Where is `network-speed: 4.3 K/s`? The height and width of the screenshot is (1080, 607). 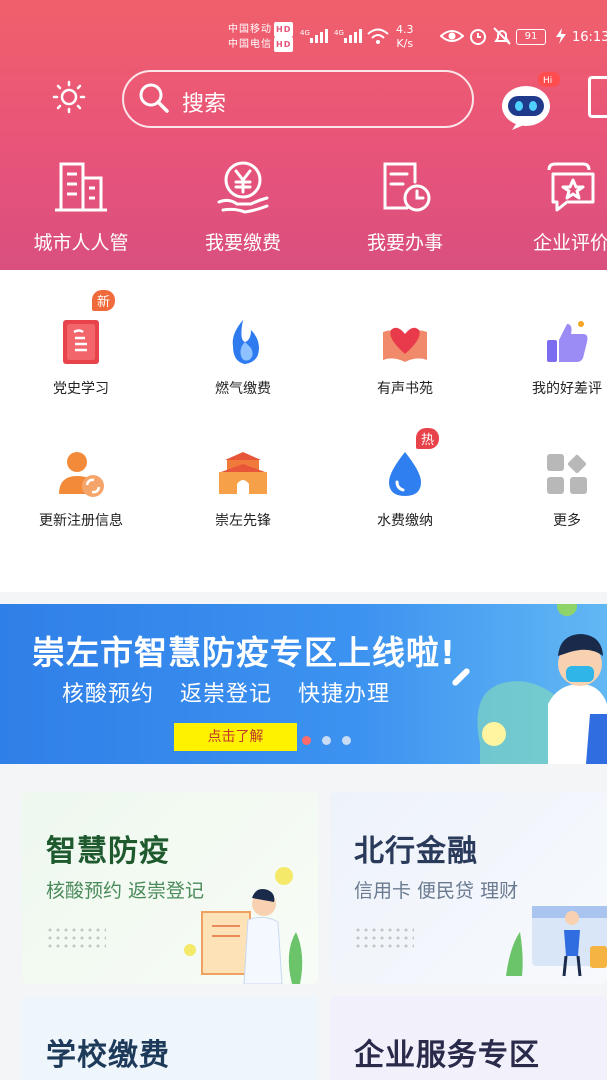
network-speed: 4.3 K/s is located at coordinates (405, 36).